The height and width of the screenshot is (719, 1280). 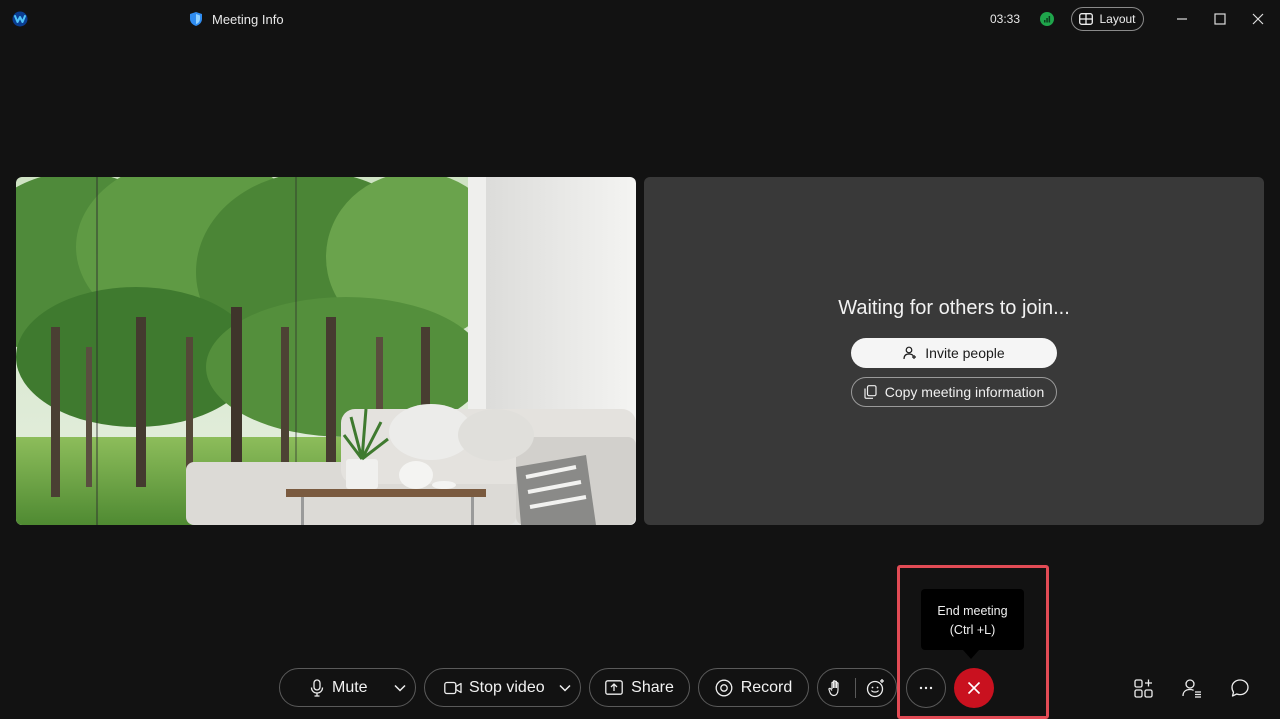 I want to click on reactions-divider, so click(x=855, y=687).